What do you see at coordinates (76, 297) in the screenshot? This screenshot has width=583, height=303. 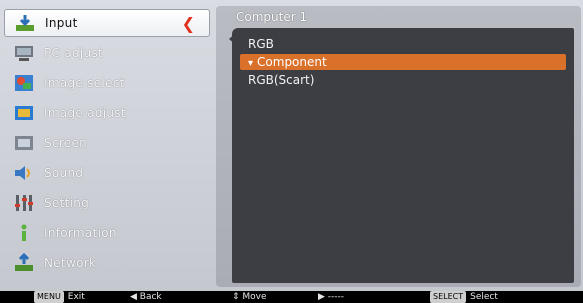 I see `exit-label: Exit` at bounding box center [76, 297].